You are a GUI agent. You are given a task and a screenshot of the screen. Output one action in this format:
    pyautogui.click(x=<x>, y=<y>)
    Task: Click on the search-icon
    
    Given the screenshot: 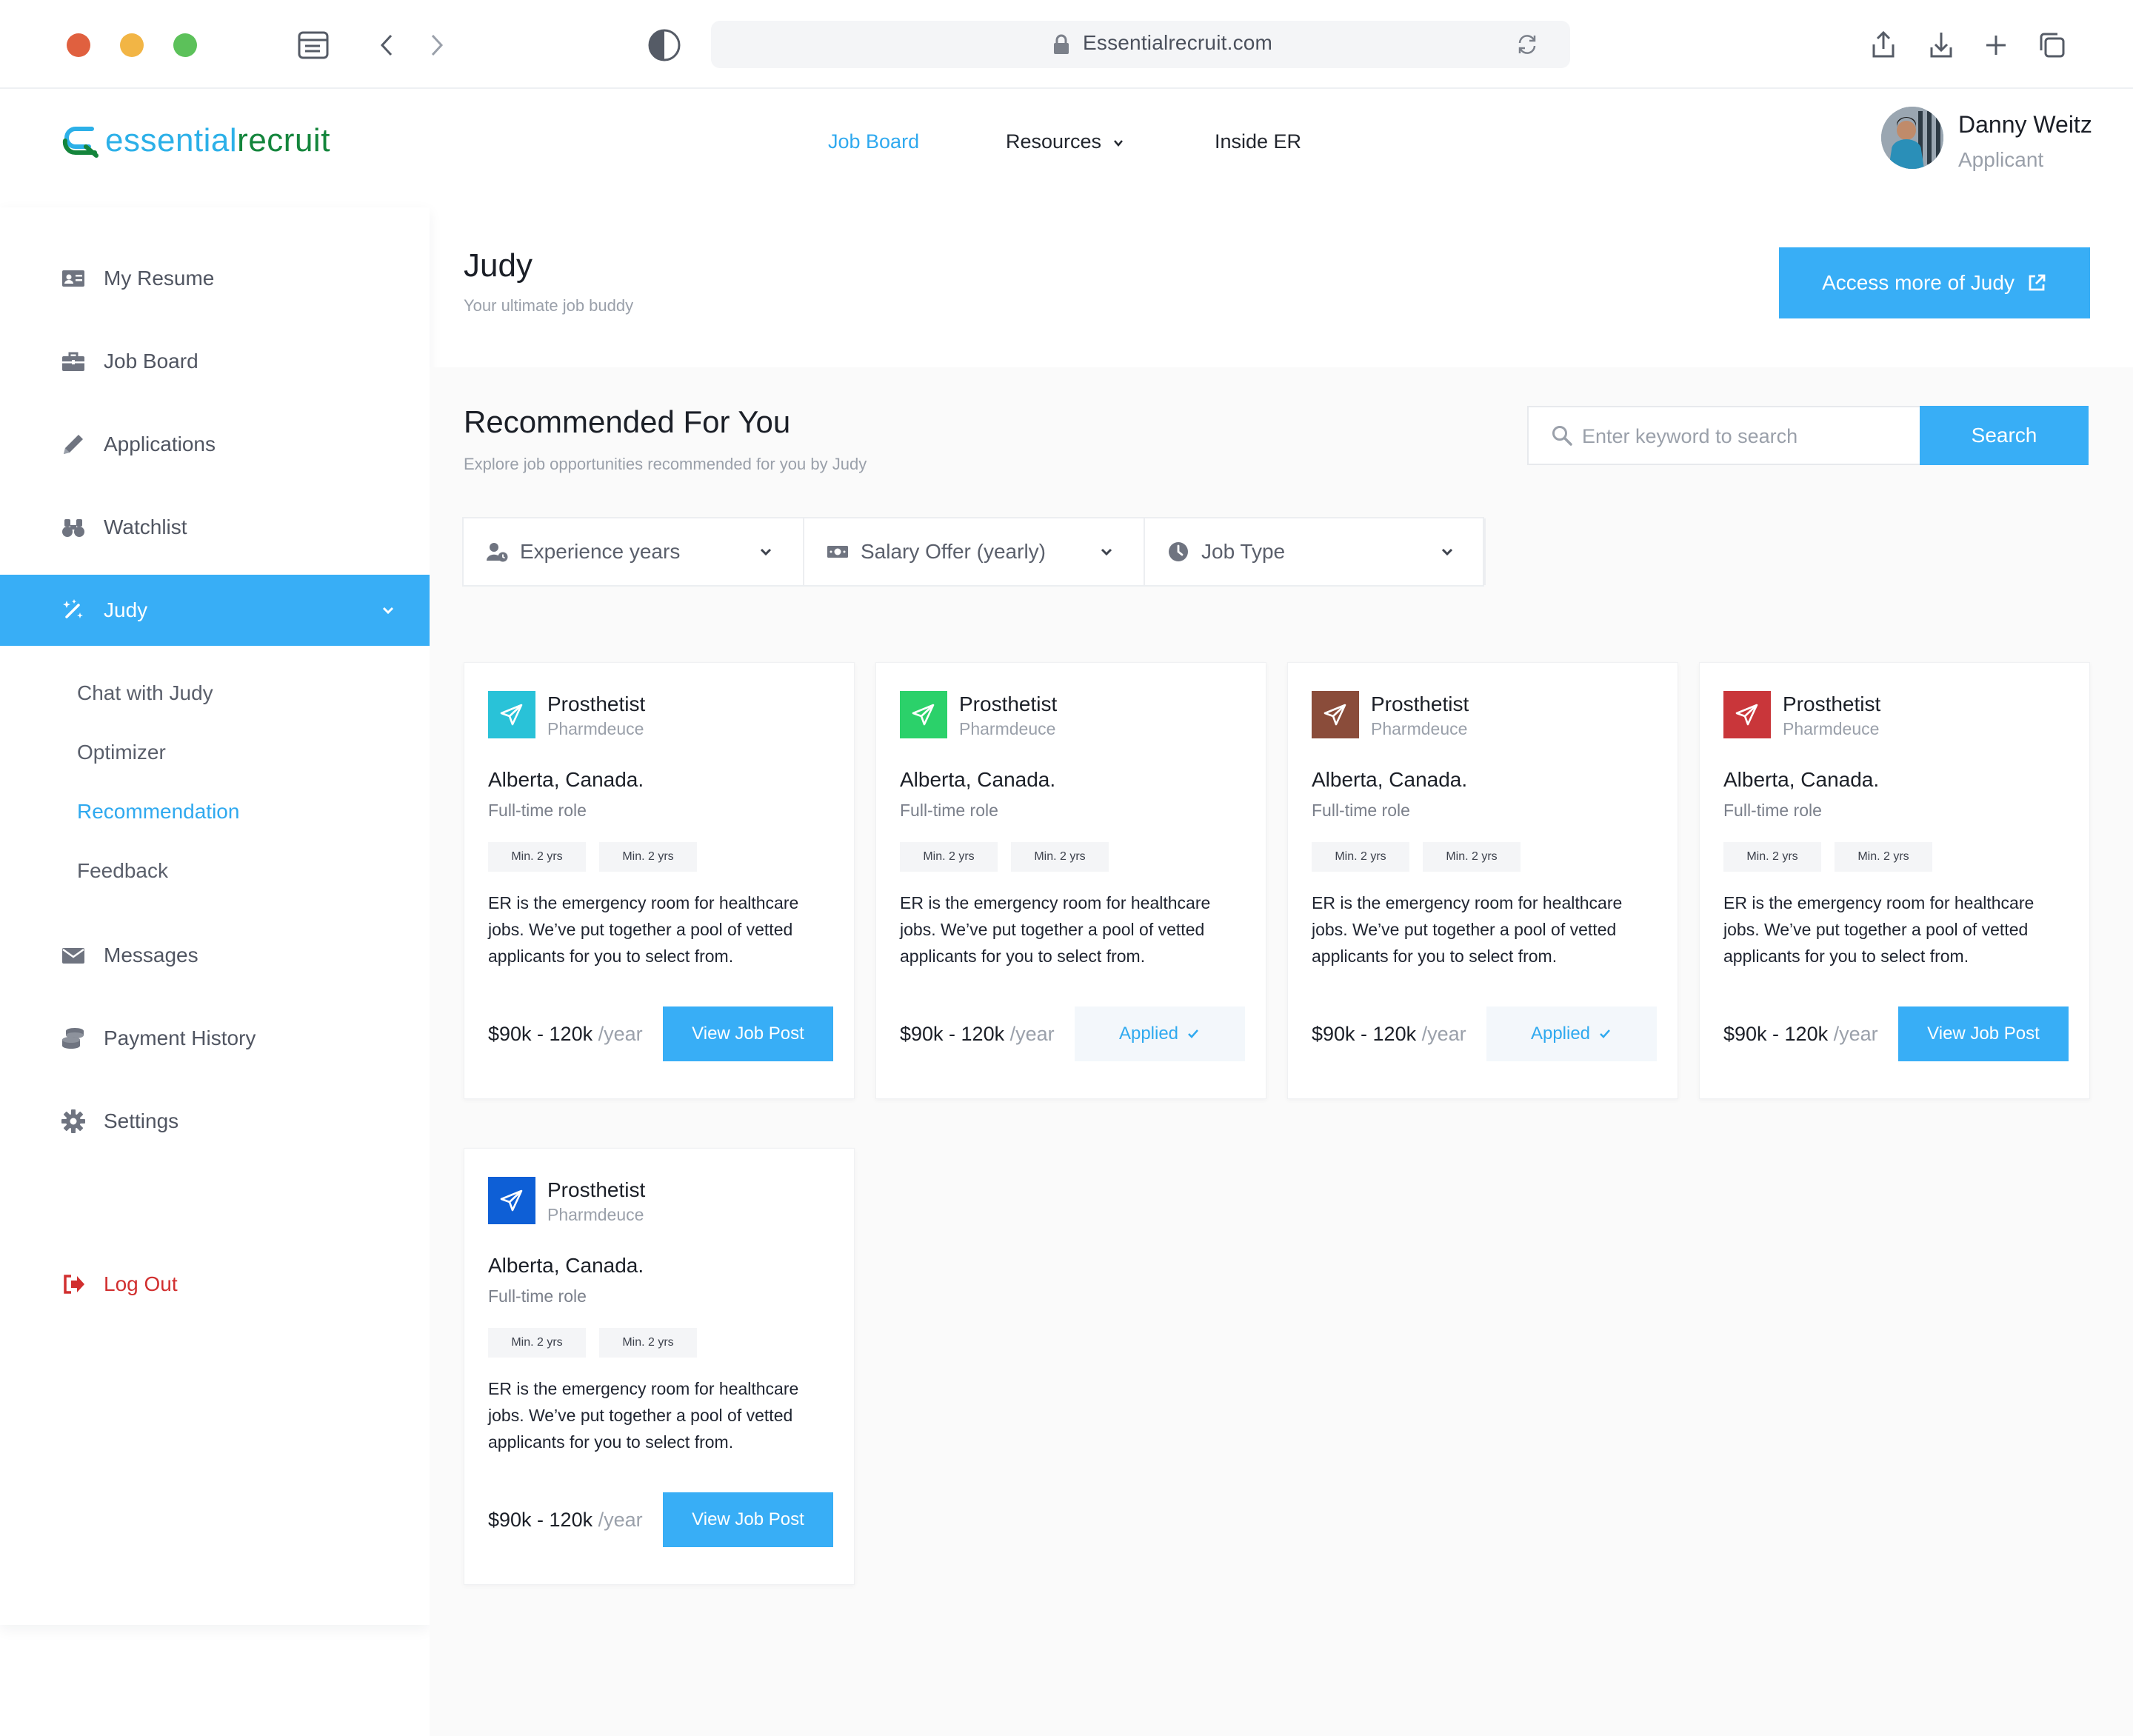 What is the action you would take?
    pyautogui.click(x=1562, y=436)
    